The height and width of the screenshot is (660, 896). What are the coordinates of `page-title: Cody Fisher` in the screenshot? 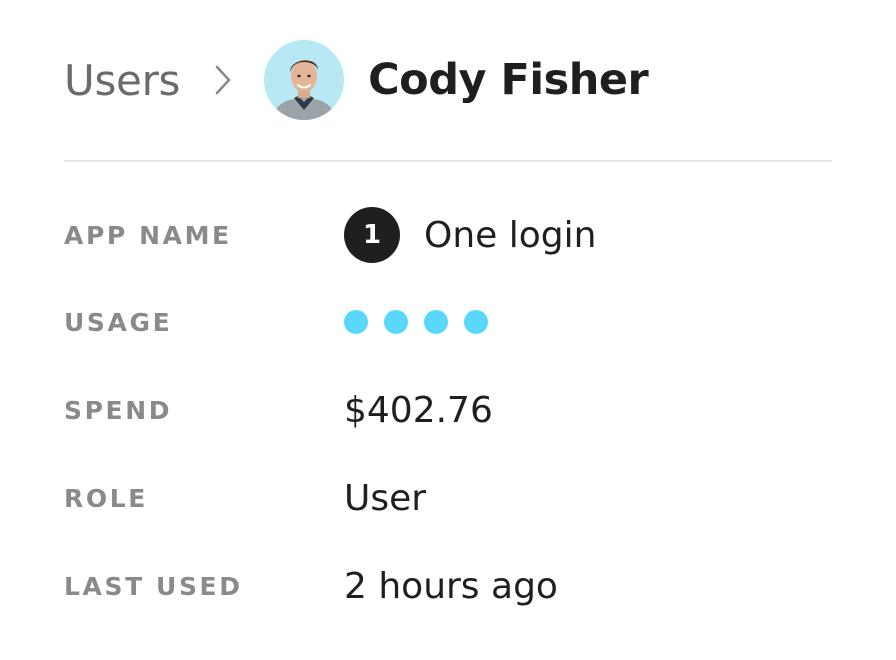 It's located at (508, 80).